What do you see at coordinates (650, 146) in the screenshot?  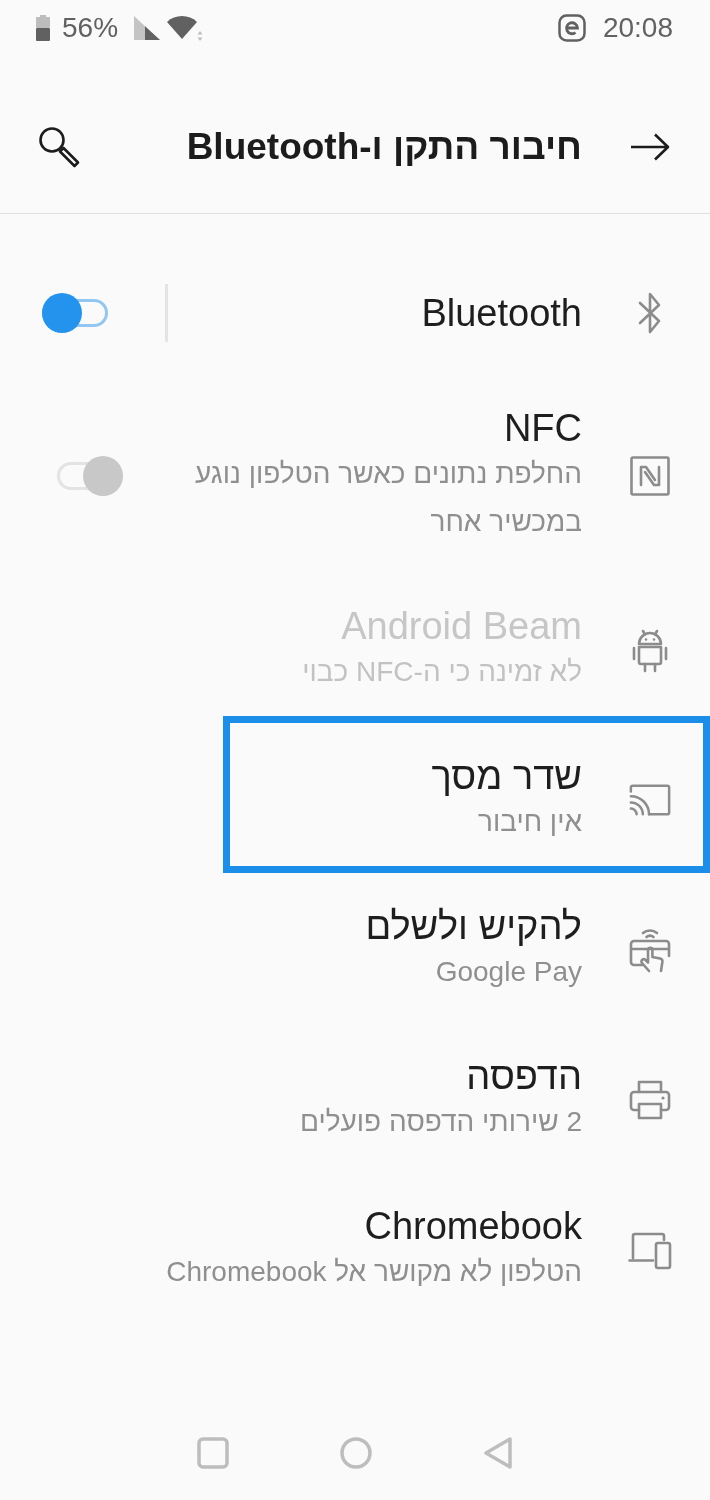 I see `back-arrow-icon` at bounding box center [650, 146].